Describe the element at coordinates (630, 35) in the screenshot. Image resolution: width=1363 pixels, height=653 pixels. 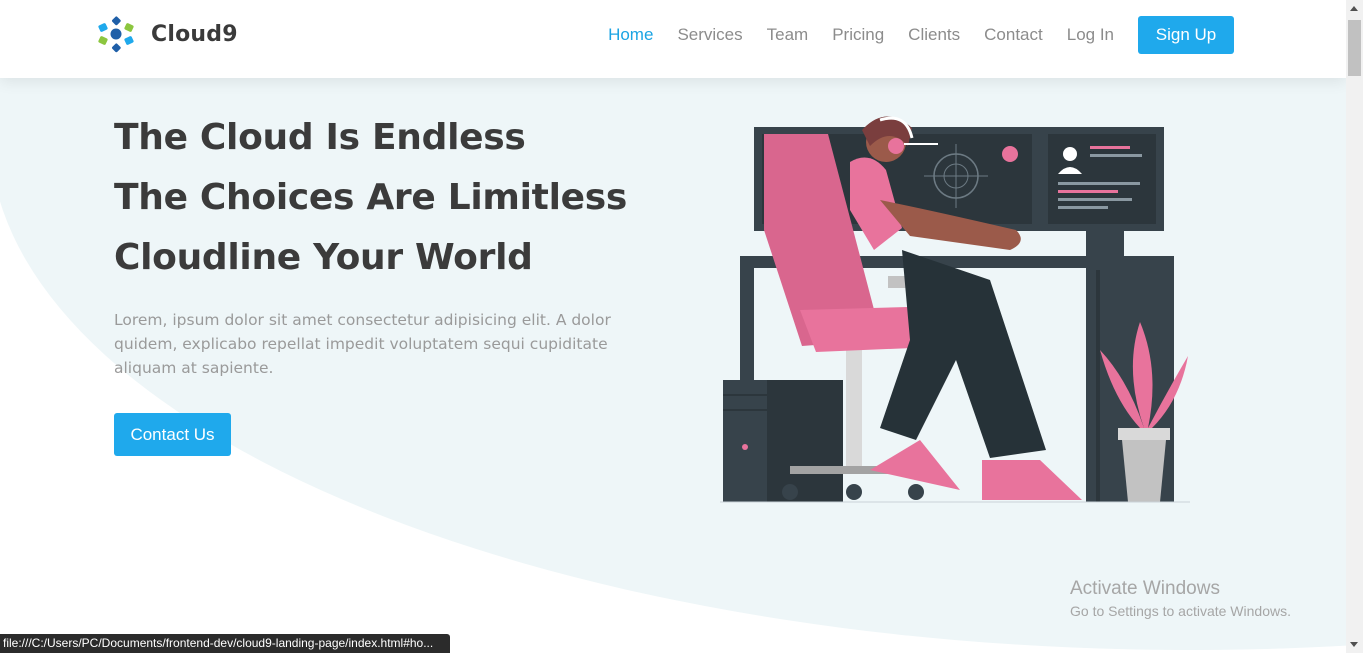
I see `nav-link-home: Home` at that location.